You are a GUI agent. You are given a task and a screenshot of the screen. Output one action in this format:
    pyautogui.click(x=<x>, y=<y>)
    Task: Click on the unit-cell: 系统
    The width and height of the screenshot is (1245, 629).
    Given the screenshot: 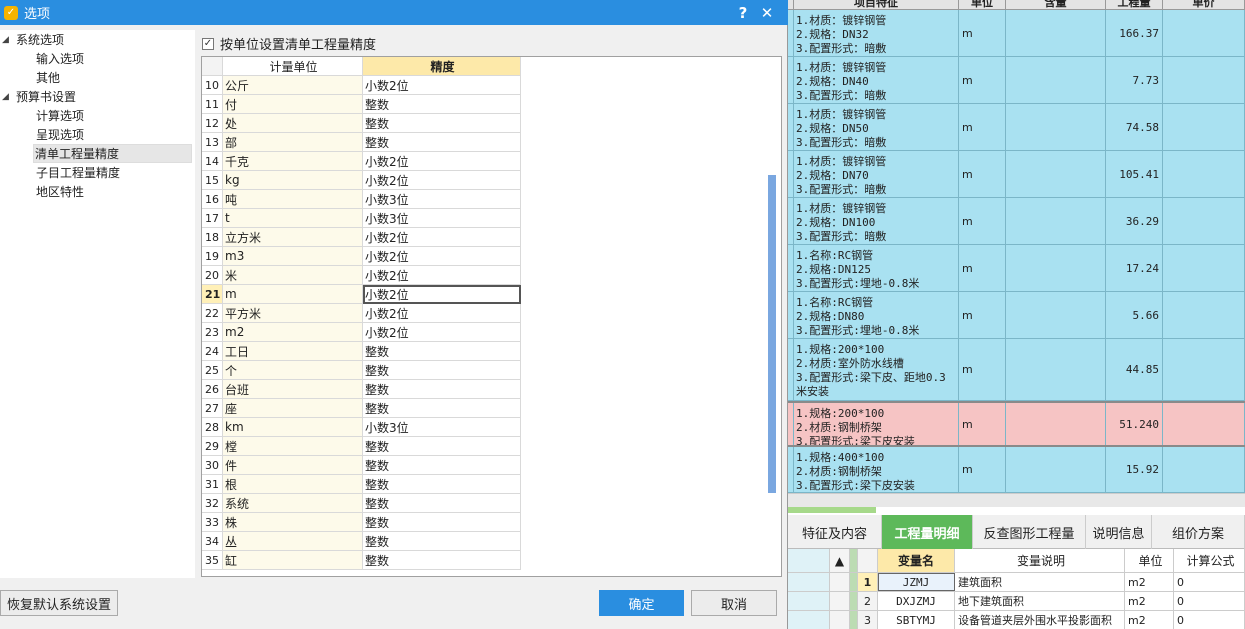 What is the action you would take?
    pyautogui.click(x=293, y=503)
    